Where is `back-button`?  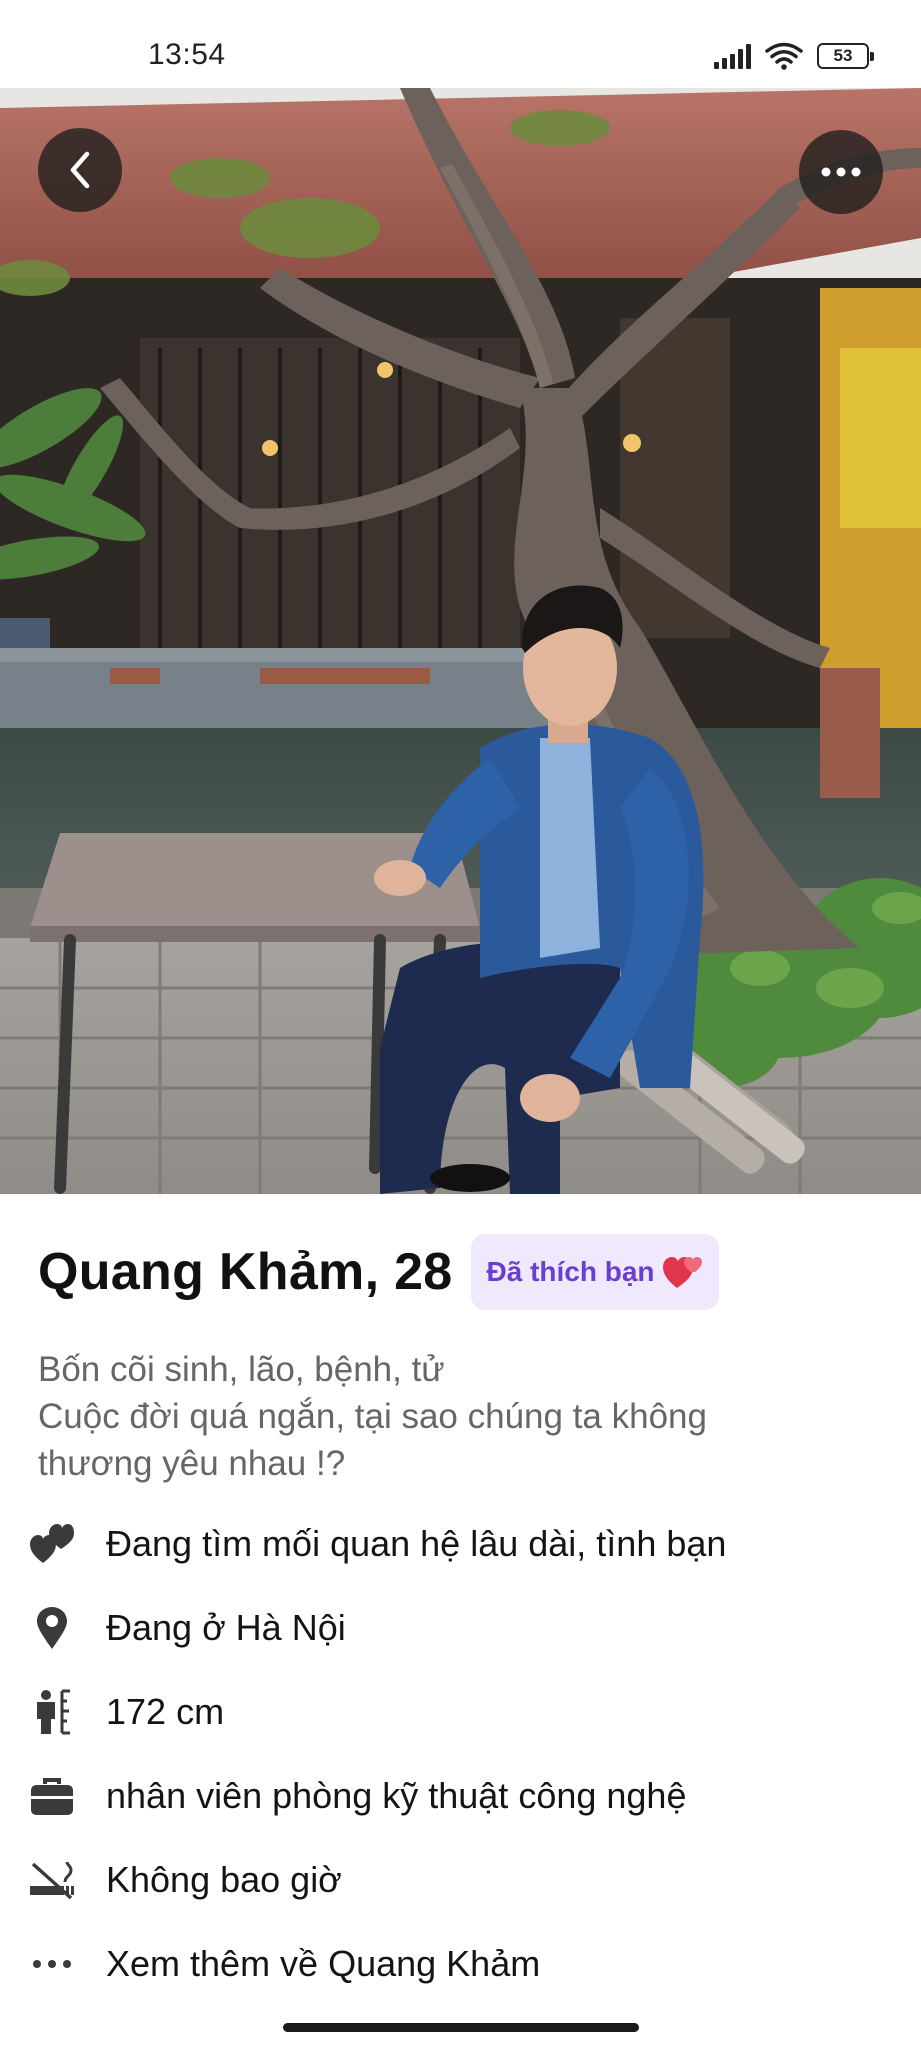 back-button is located at coordinates (80, 170).